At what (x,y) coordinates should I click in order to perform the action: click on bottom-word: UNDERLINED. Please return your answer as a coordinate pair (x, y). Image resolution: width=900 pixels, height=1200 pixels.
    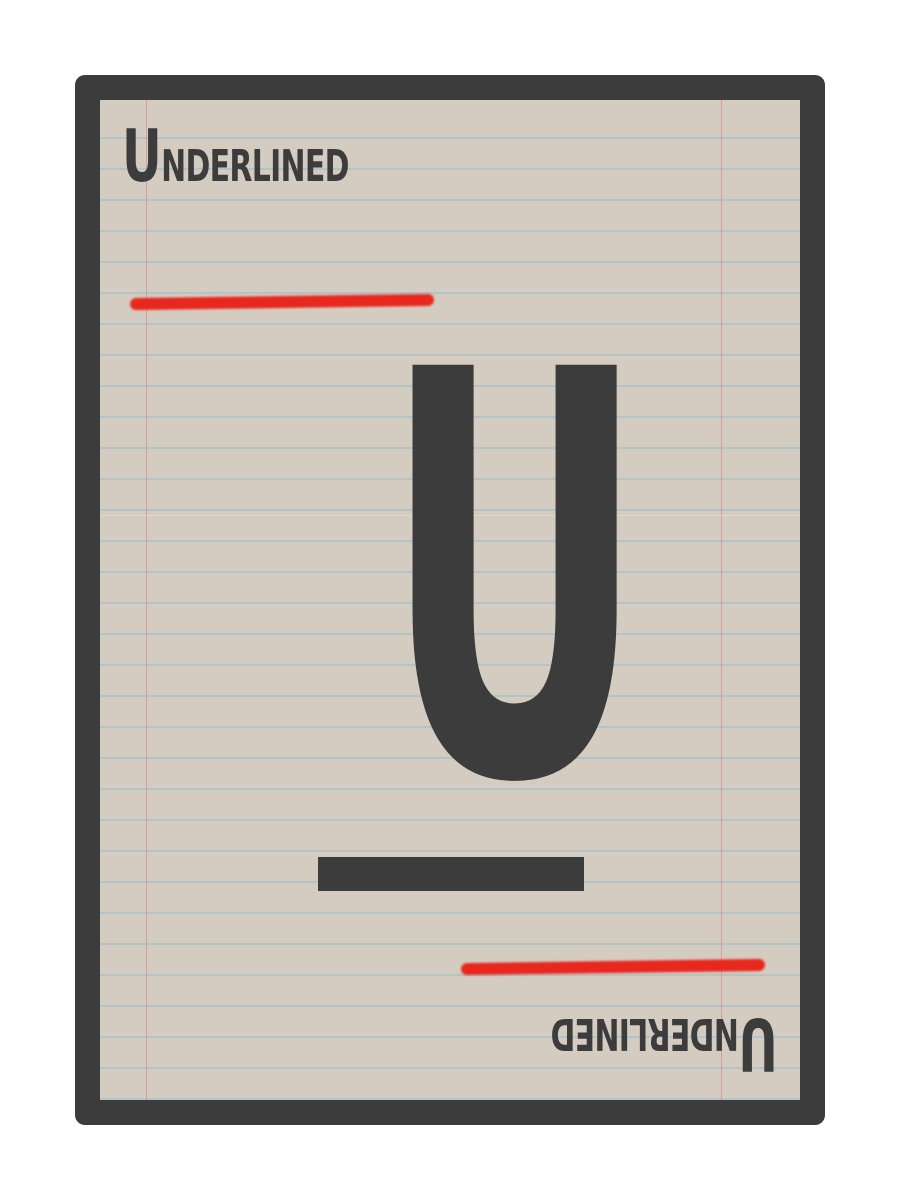
    Looking at the image, I should click on (664, 1044).